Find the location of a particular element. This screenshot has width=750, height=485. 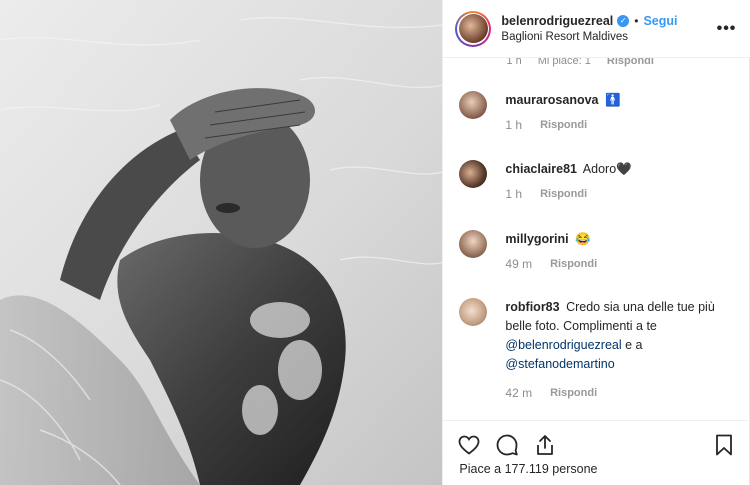

comment-likes: Mi piace: 1 is located at coordinates (564, 62).